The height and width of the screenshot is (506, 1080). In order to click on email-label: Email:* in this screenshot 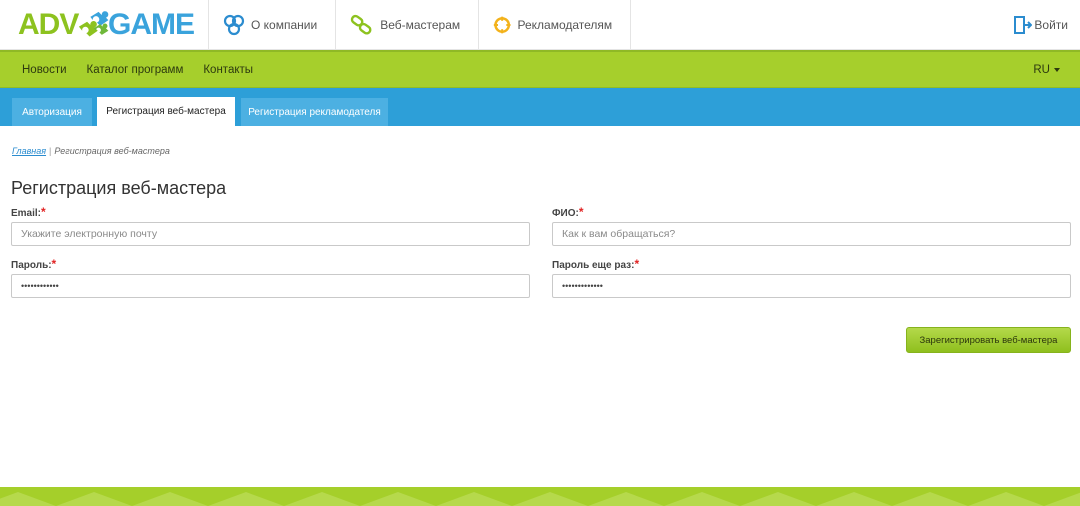, I will do `click(28, 212)`.